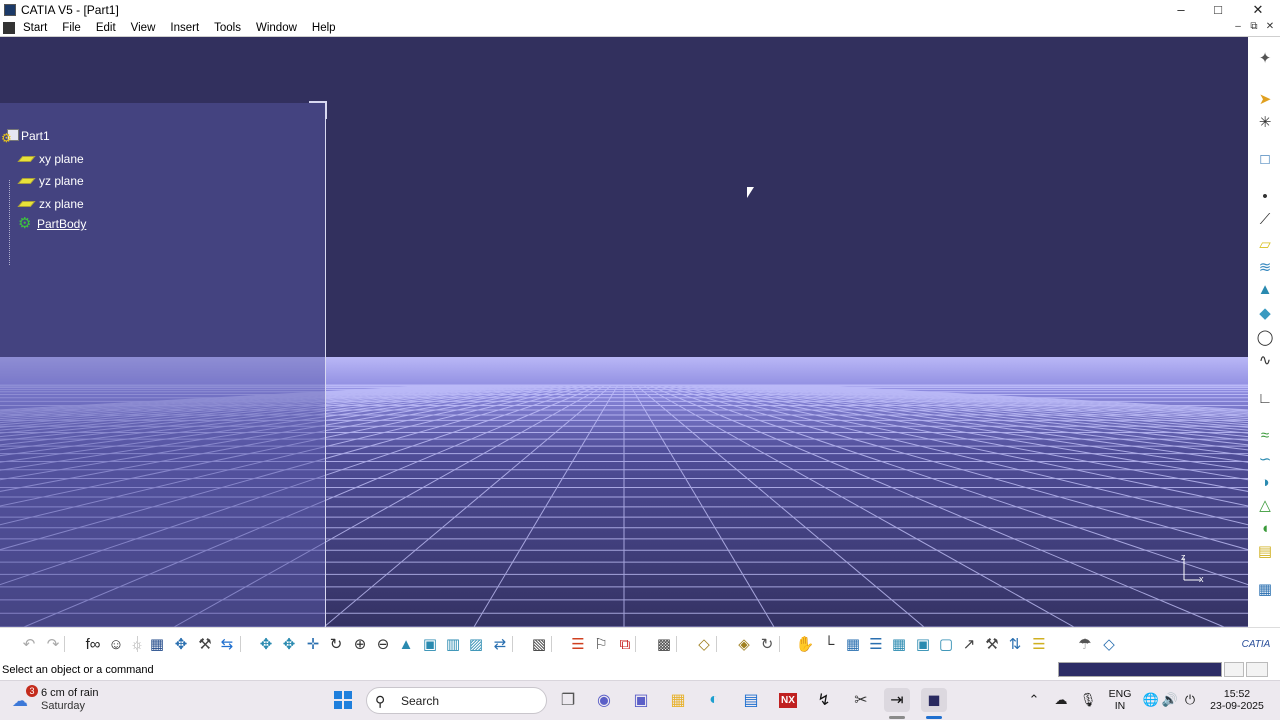 The width and height of the screenshot is (1280, 720). What do you see at coordinates (1265, 506) in the screenshot?
I see `multi-section-icon: △` at bounding box center [1265, 506].